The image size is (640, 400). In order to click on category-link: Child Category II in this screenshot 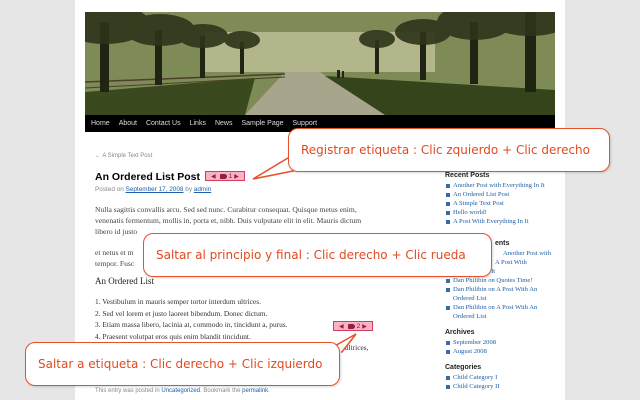, I will do `click(505, 386)`.